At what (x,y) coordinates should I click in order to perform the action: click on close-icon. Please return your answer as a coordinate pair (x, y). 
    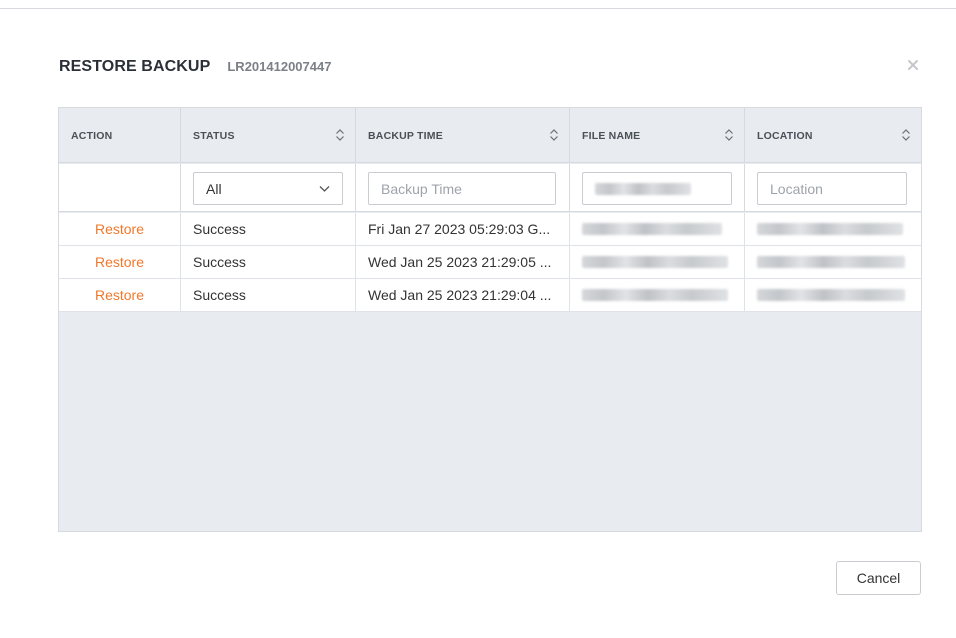
    Looking at the image, I should click on (913, 66).